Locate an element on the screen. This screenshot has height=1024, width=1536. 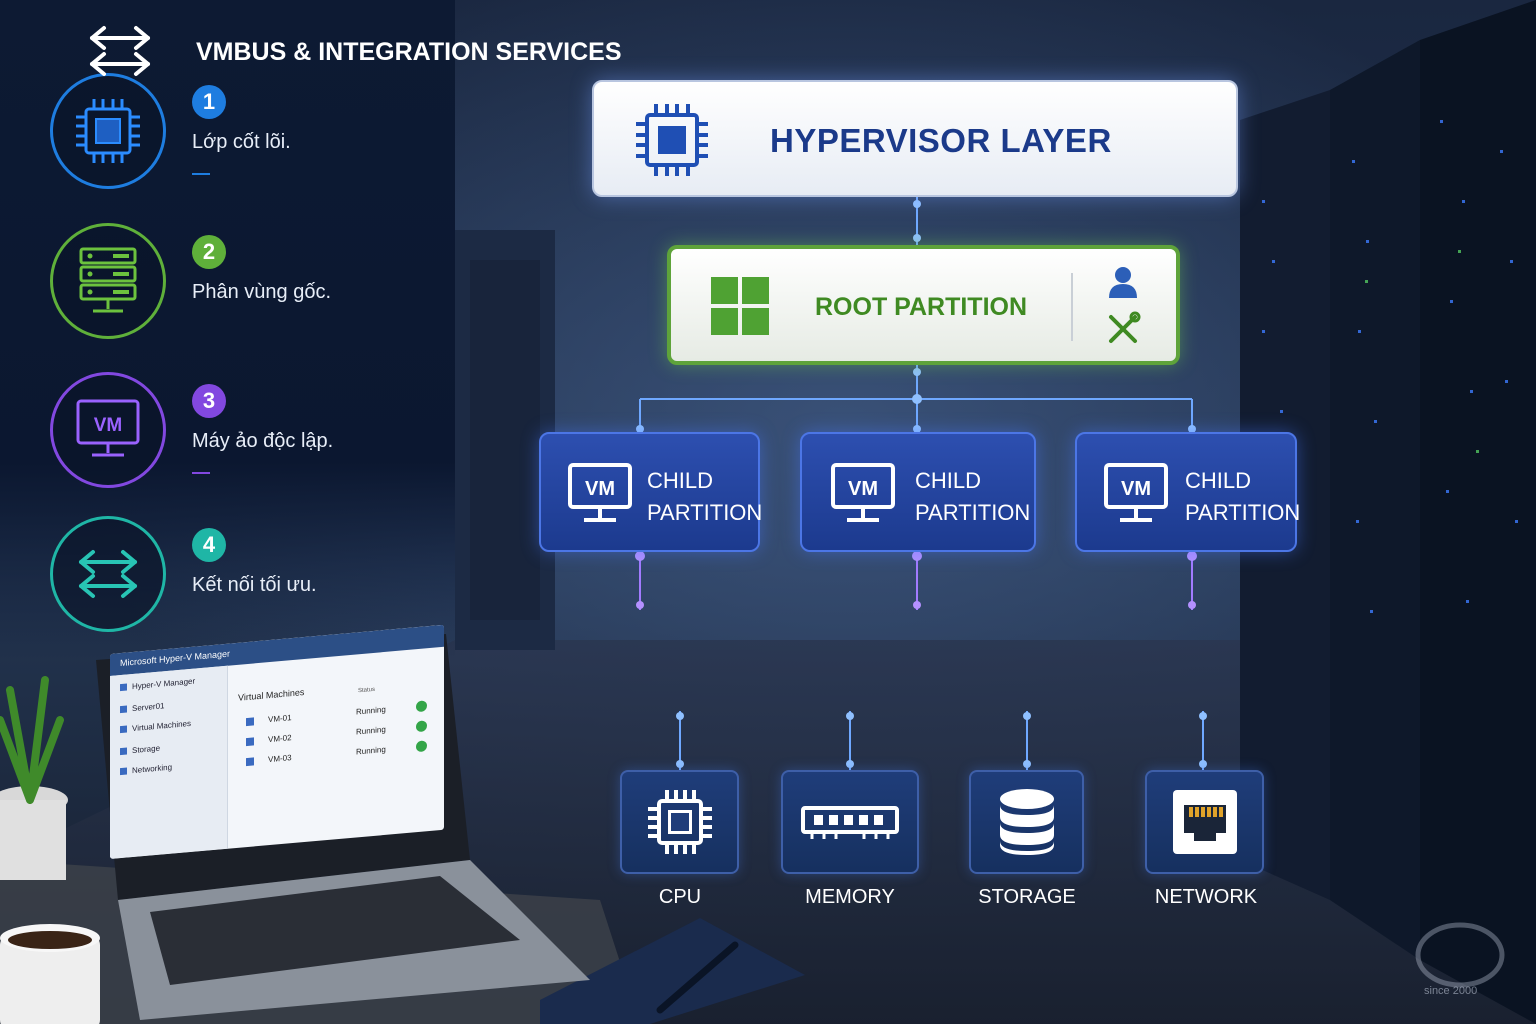
user-icon is located at coordinates (1123, 282).